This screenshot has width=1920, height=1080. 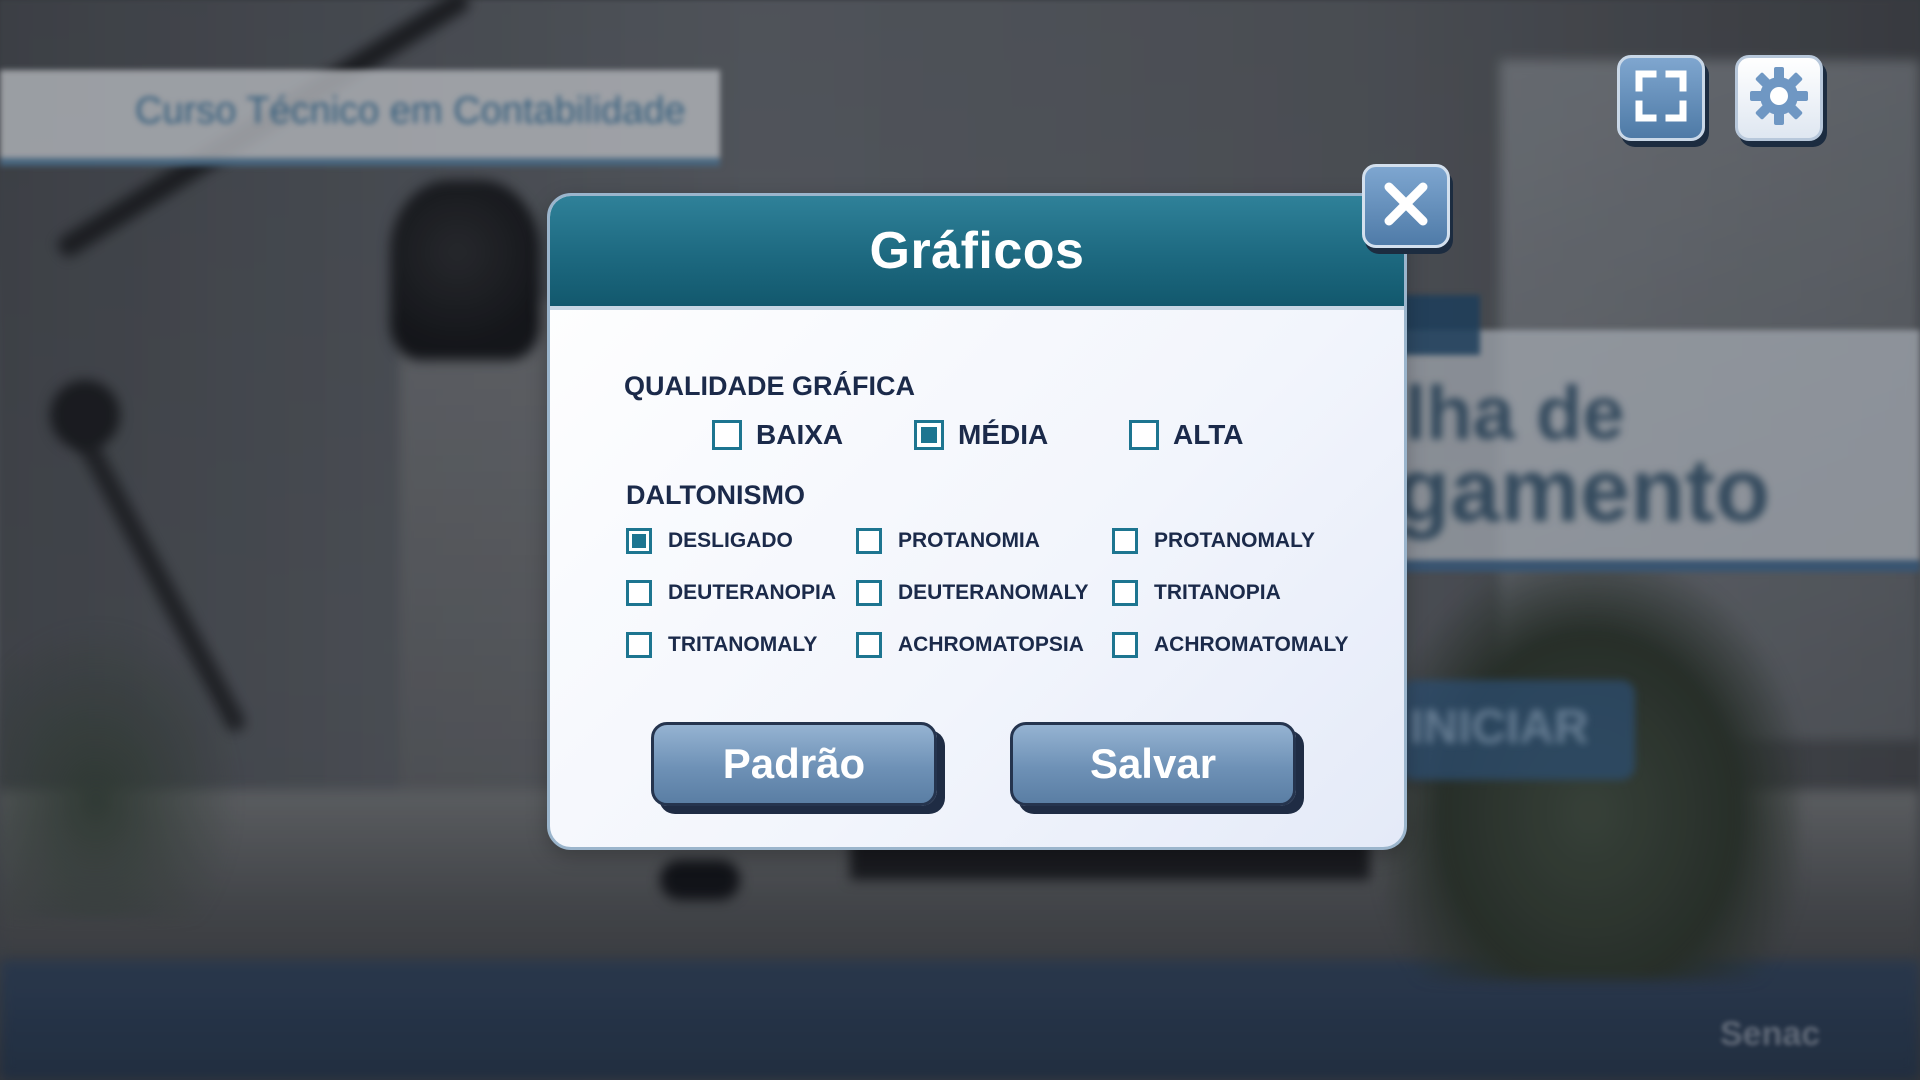 I want to click on colorblind-option-label: ACHROMATOPSIA, so click(x=991, y=644).